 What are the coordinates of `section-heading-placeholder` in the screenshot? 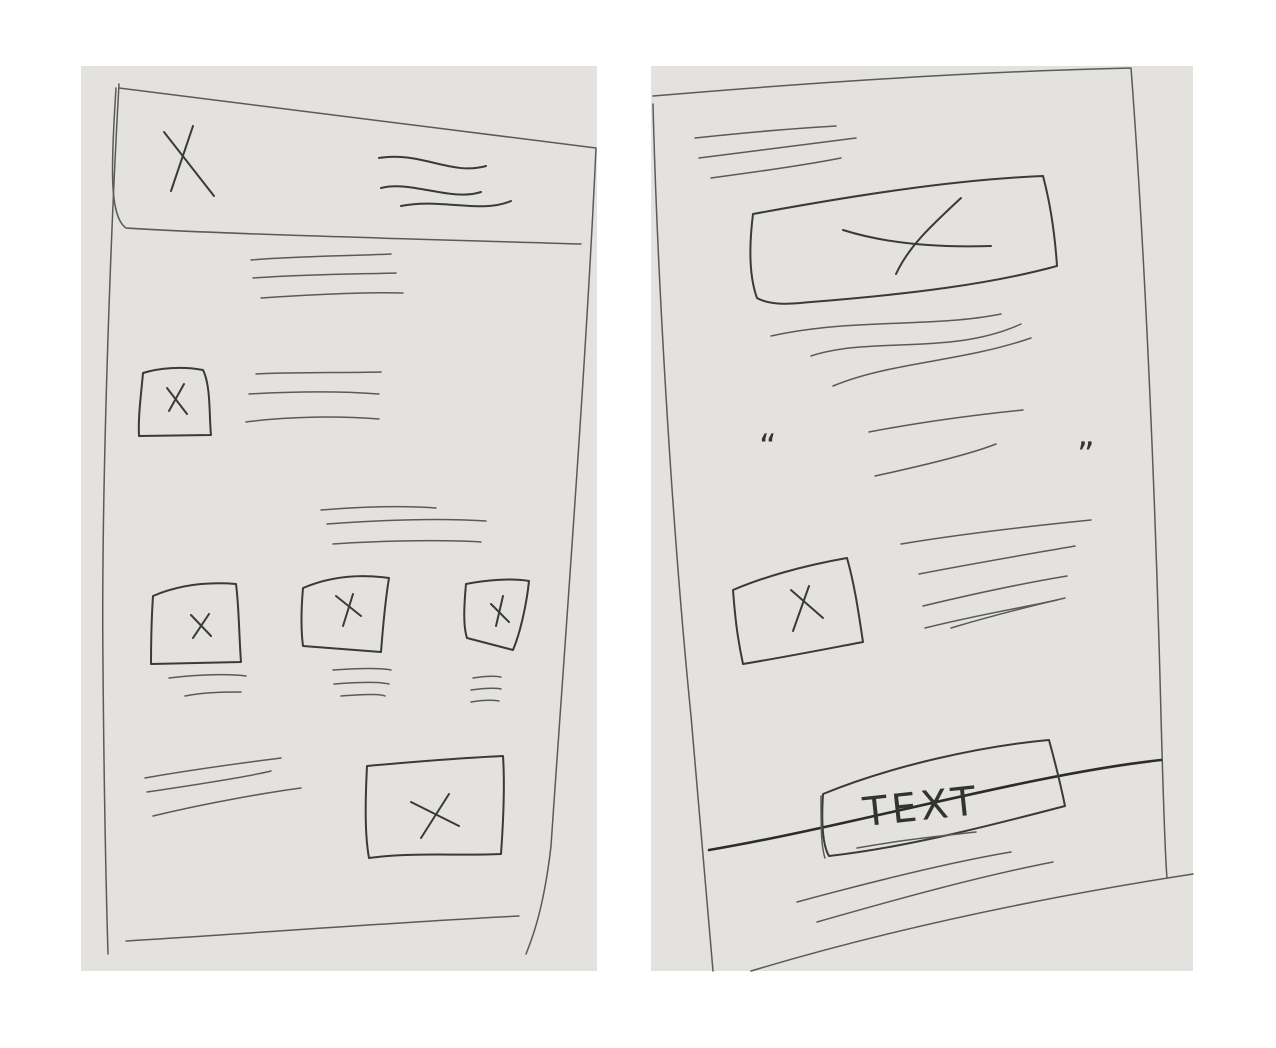 It's located at (403, 525).